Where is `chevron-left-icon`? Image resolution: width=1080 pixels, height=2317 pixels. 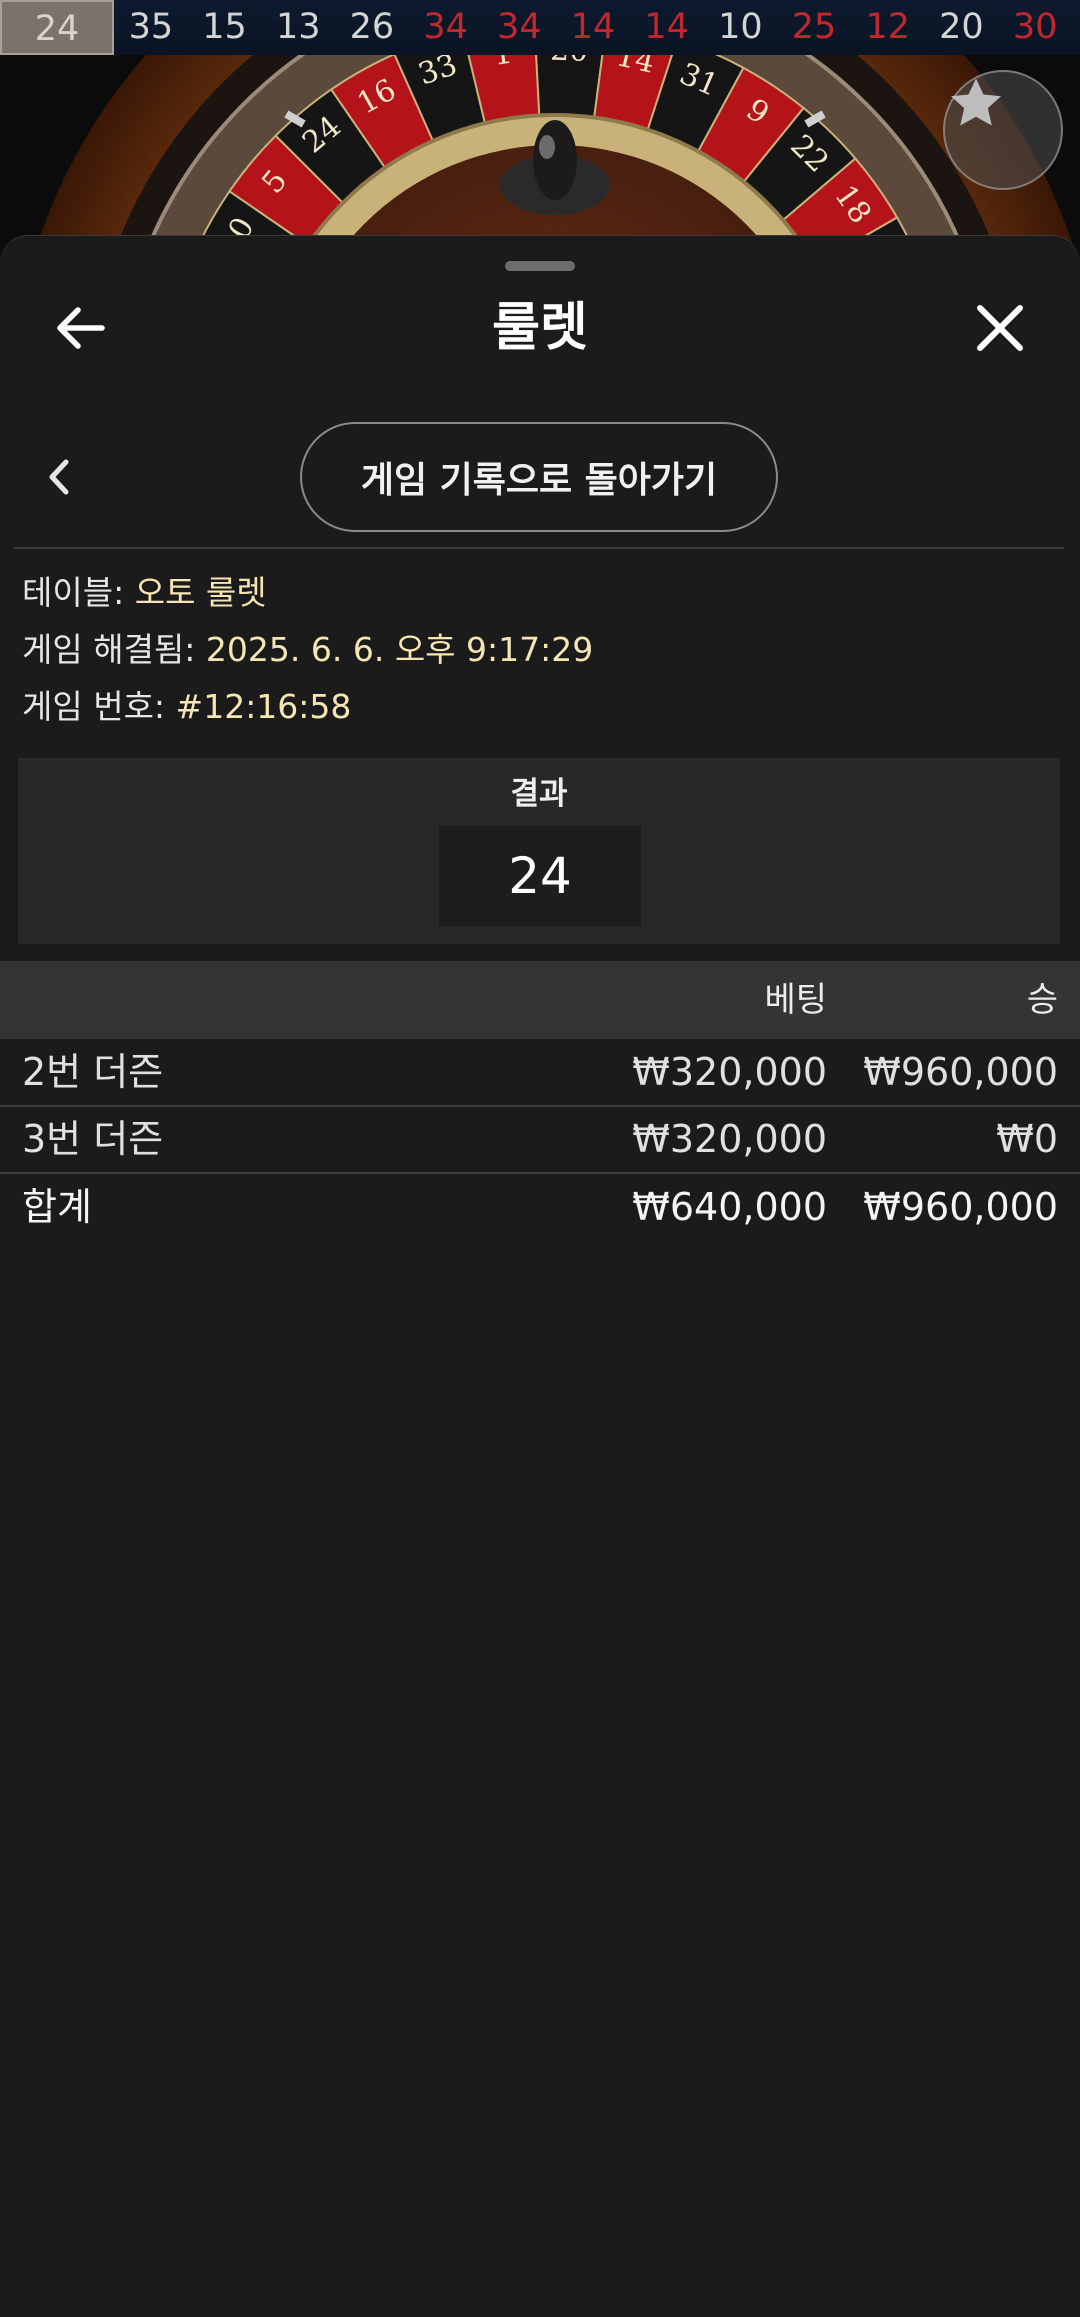 chevron-left-icon is located at coordinates (60, 477).